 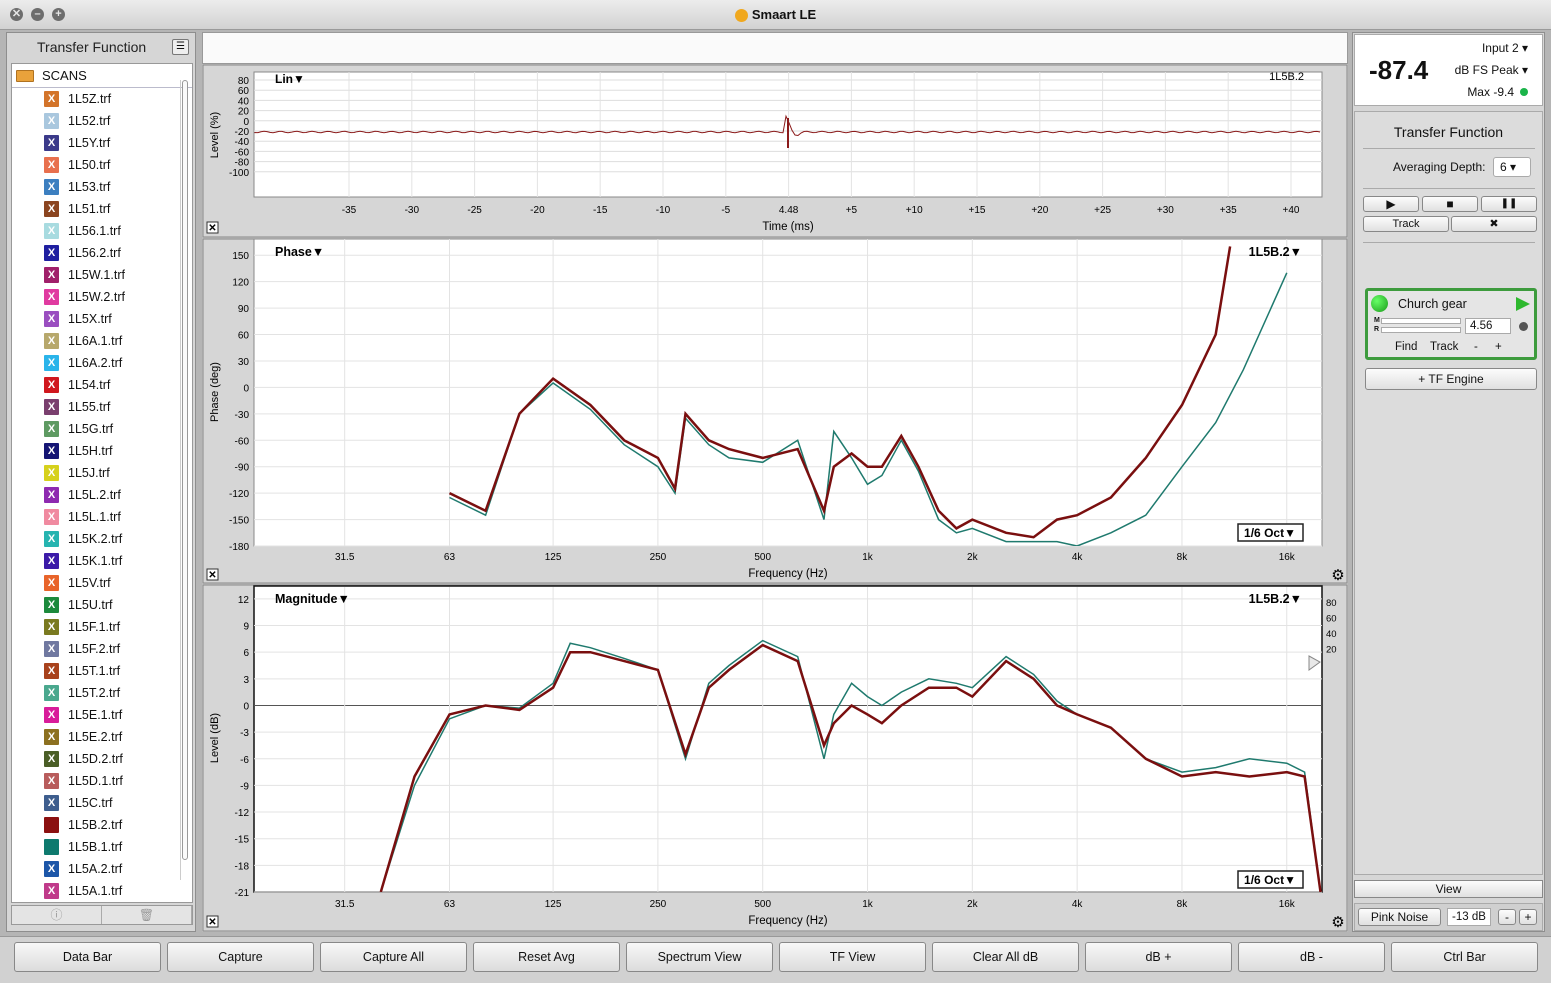 What do you see at coordinates (1448, 889) in the screenshot?
I see `view-button: View` at bounding box center [1448, 889].